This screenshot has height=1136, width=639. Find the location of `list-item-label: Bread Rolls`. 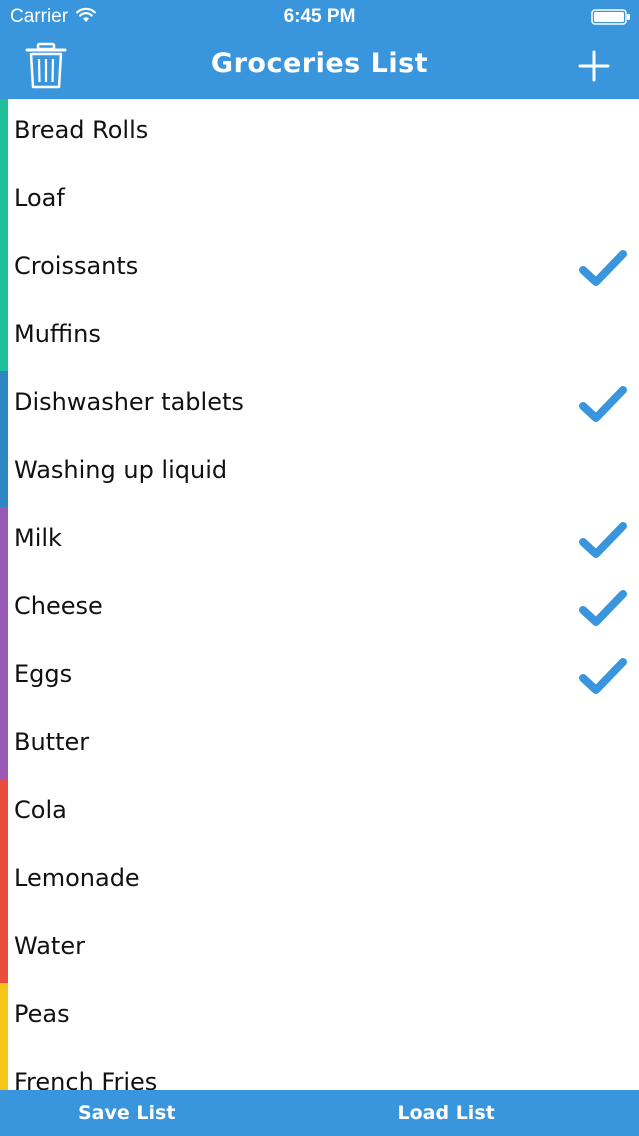

list-item-label: Bread Rolls is located at coordinates (81, 130).